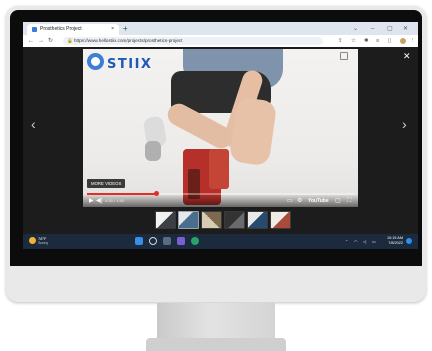 This screenshot has height=351, width=432. What do you see at coordinates (347, 241) in the screenshot?
I see `tray-chevron-icon: ⌃` at bounding box center [347, 241].